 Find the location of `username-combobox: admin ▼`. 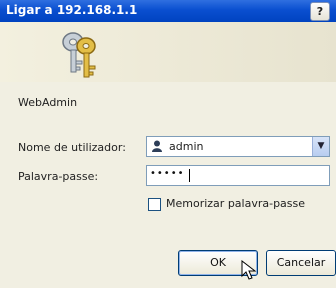

username-combobox: admin ▼ is located at coordinates (238, 146).